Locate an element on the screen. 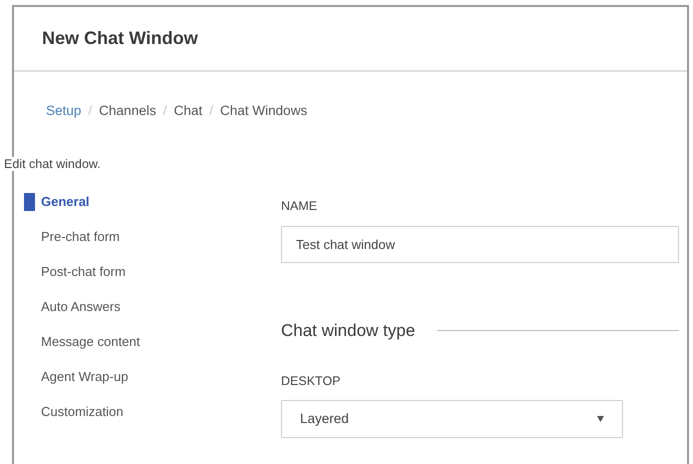 The image size is (693, 464). name-input-field: Test chat window is located at coordinates (480, 244).